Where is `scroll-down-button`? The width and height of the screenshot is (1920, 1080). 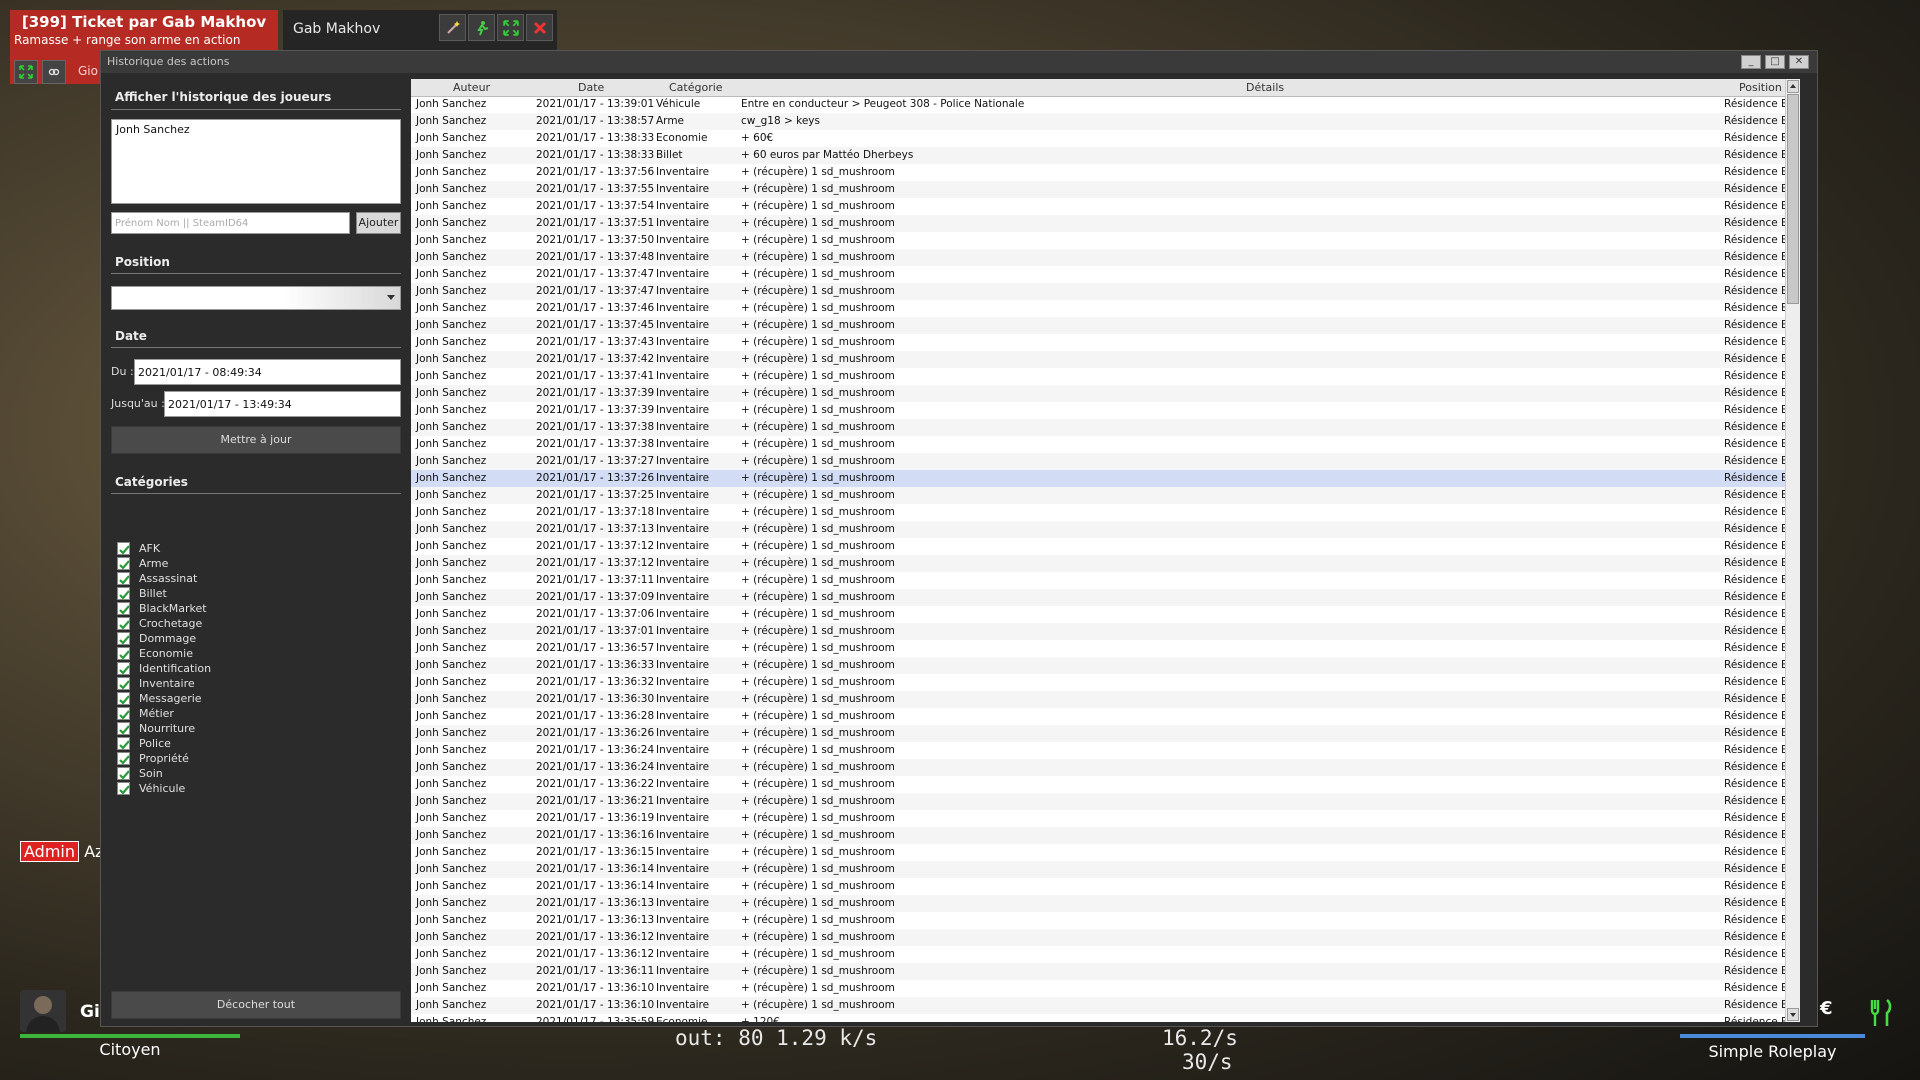 scroll-down-button is located at coordinates (1793, 1014).